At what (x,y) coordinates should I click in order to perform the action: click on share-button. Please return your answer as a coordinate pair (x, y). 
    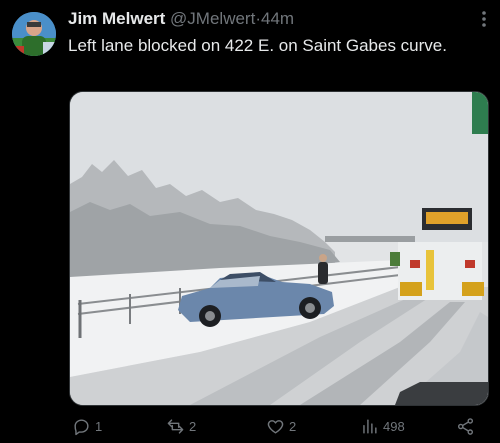
    Looking at the image, I should click on (465, 426).